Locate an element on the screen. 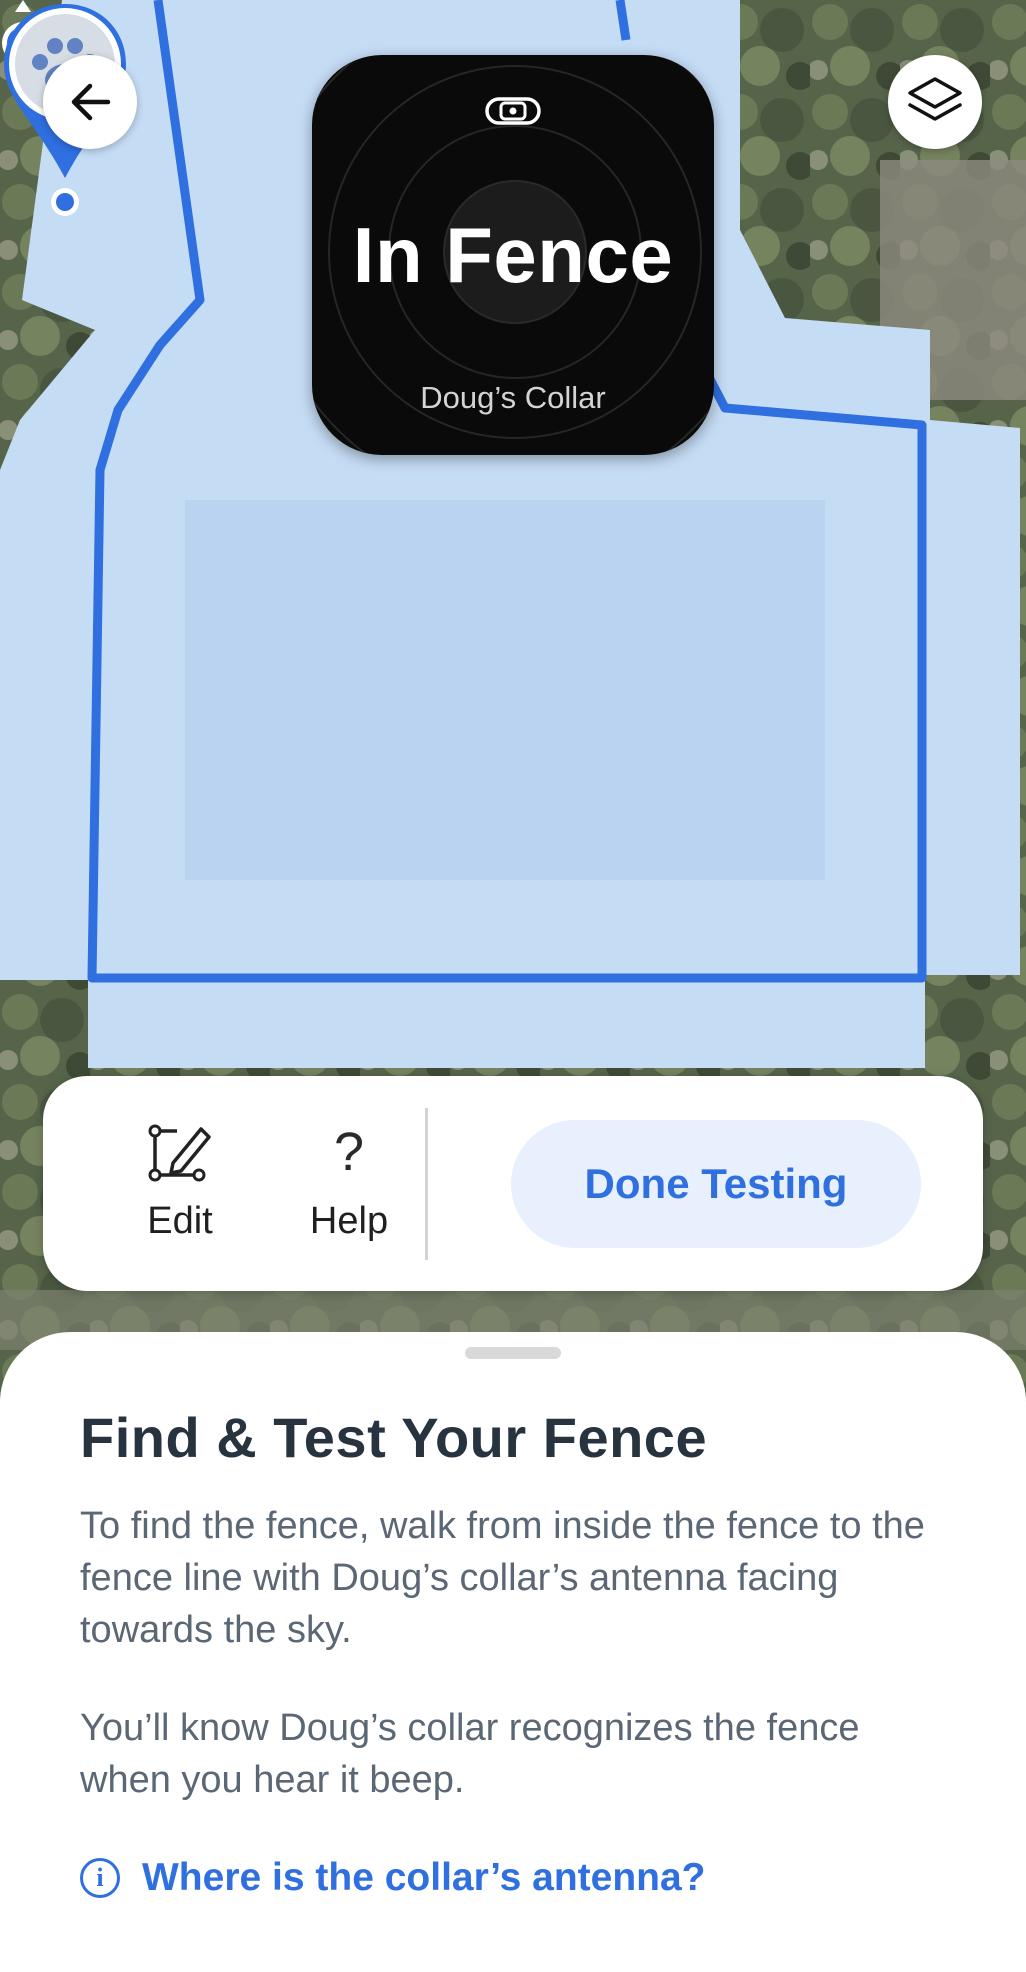 This screenshot has width=1026, height=1972. map-layers-button is located at coordinates (935, 102).